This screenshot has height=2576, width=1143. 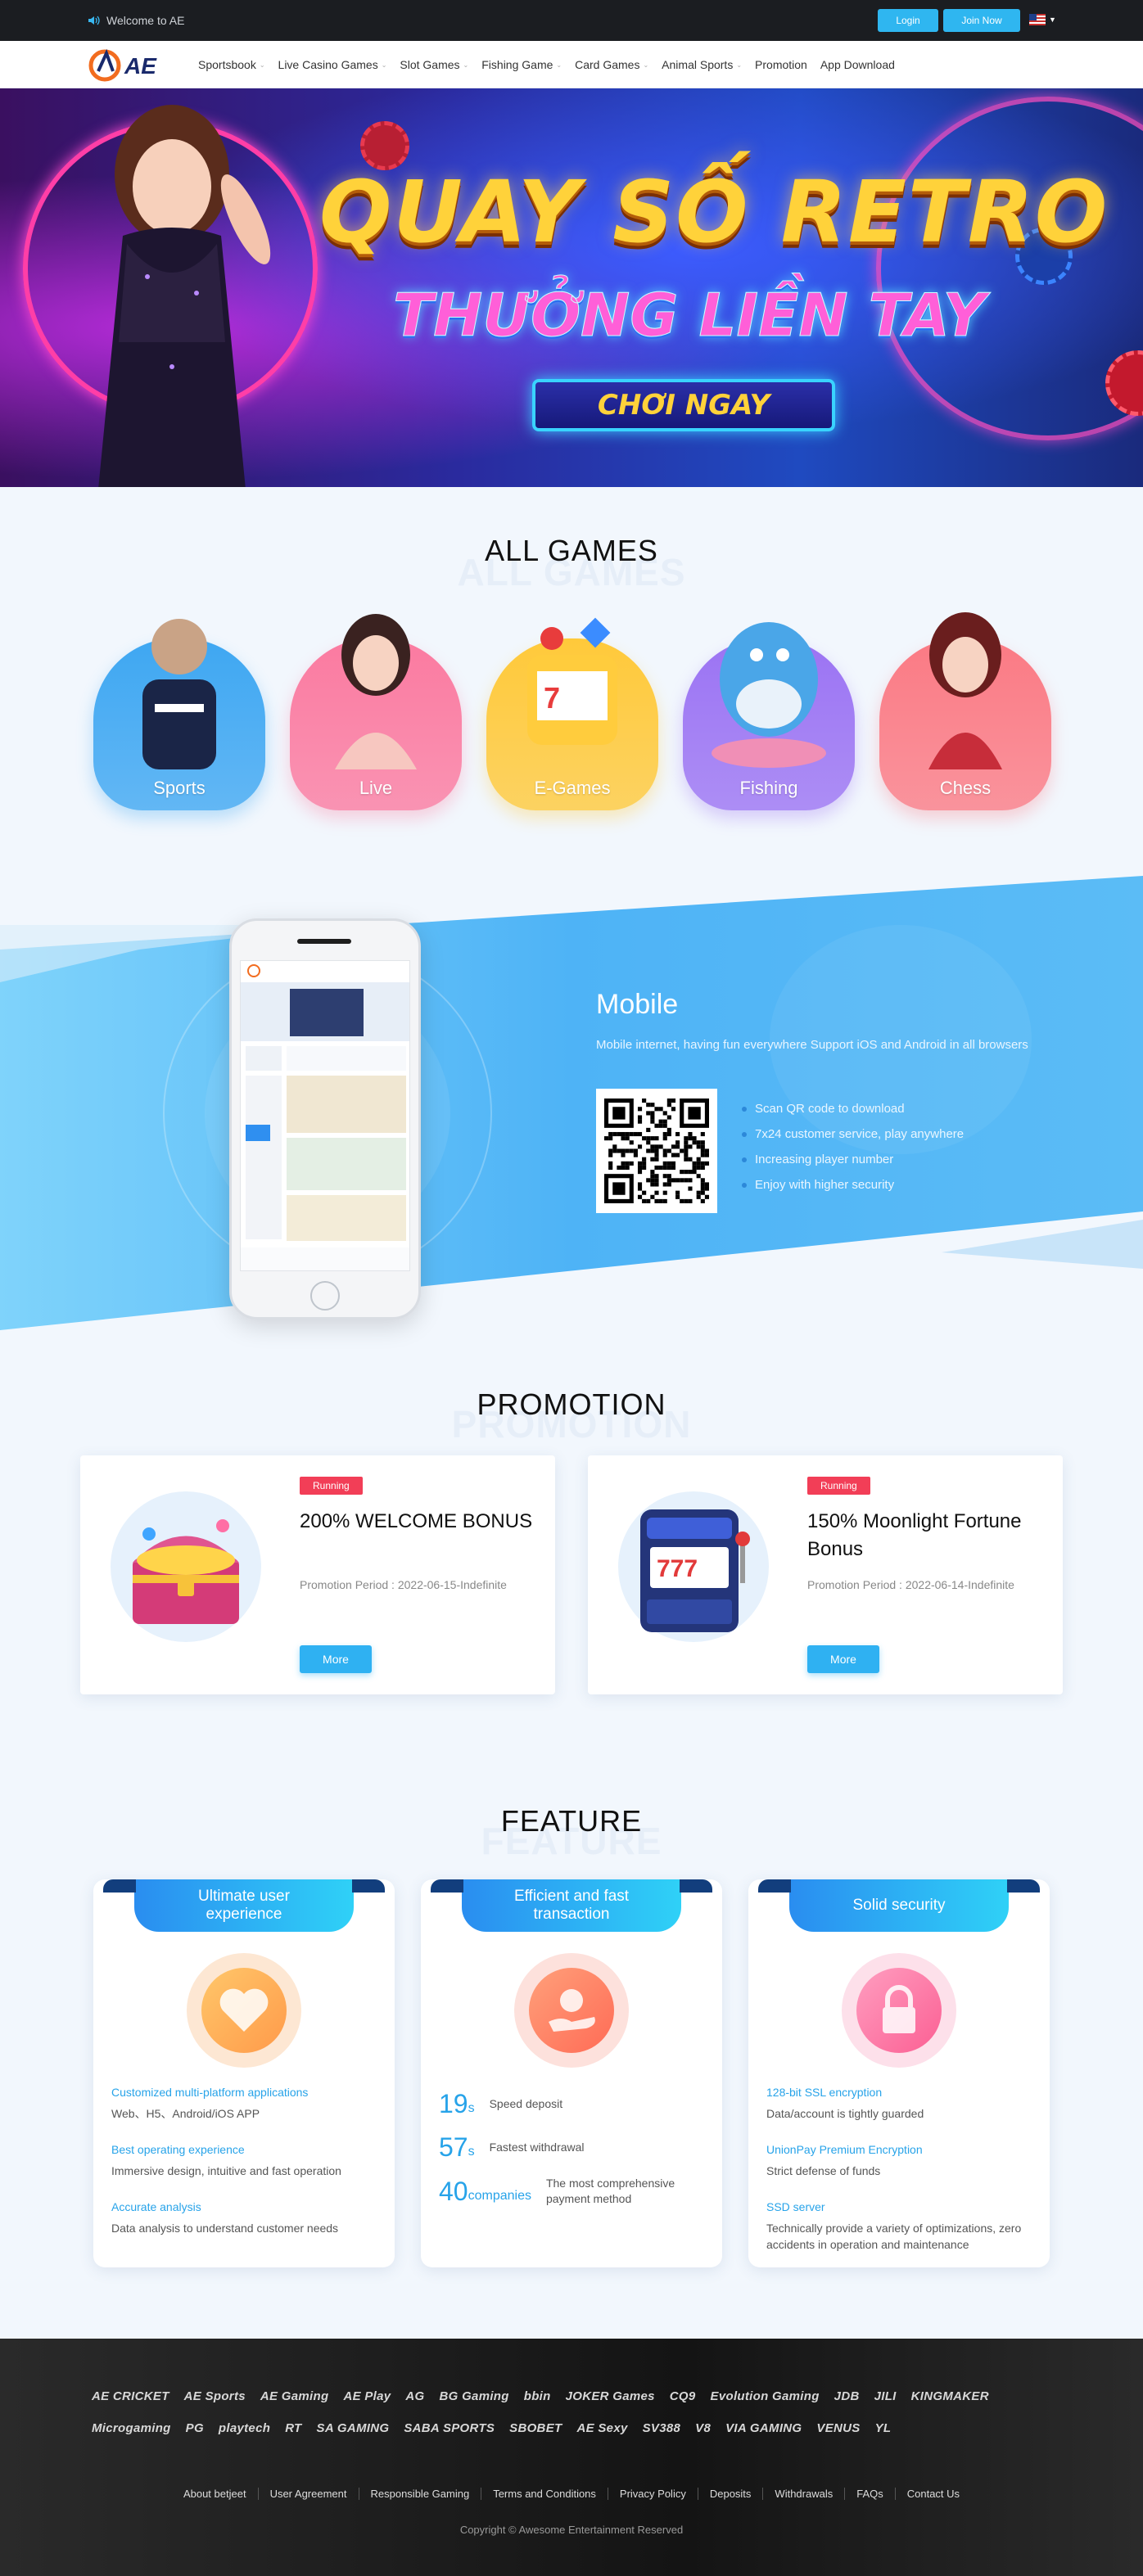 I want to click on mobile-feature-item: 7x24 customer service, play anywhere, so click(x=853, y=1134).